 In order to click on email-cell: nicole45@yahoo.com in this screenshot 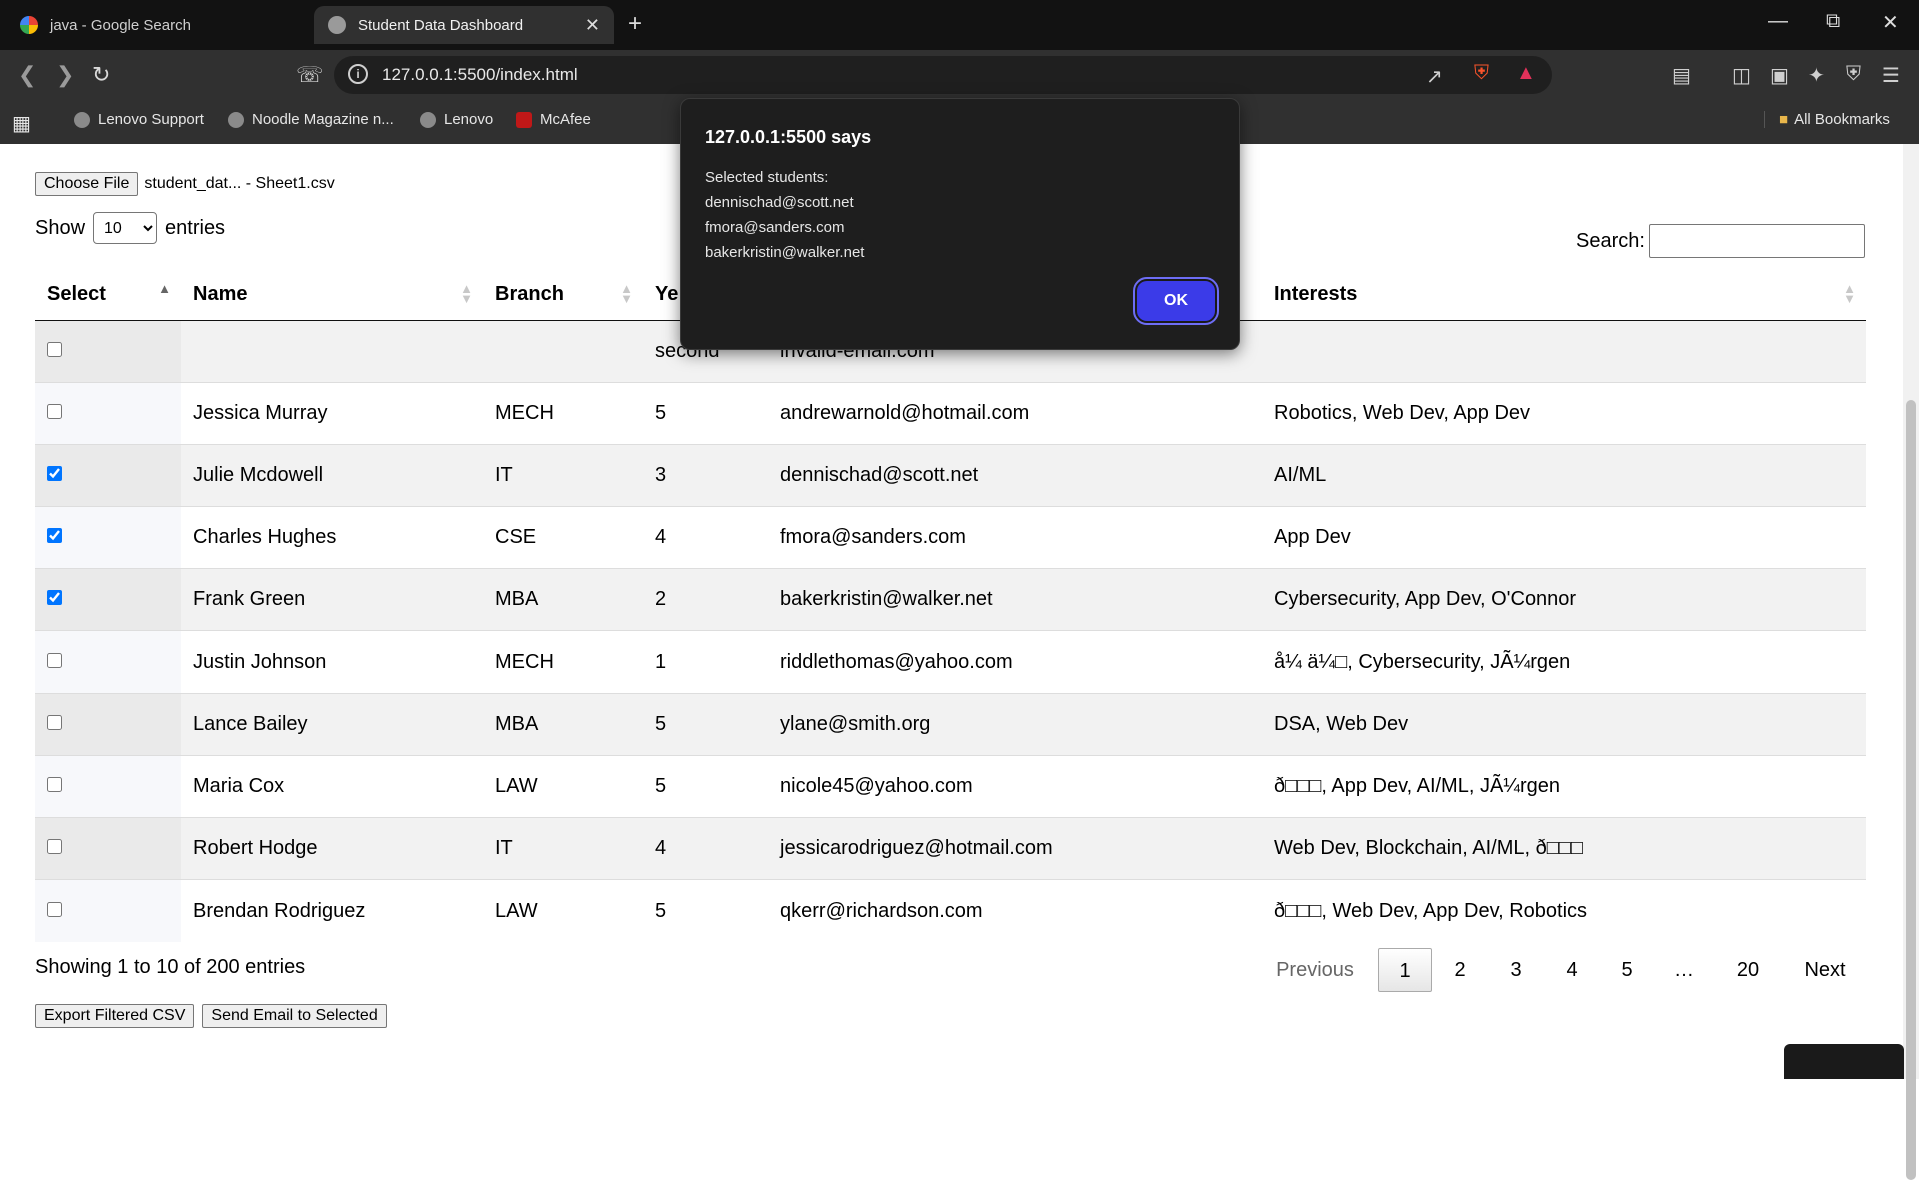, I will do `click(1015, 786)`.